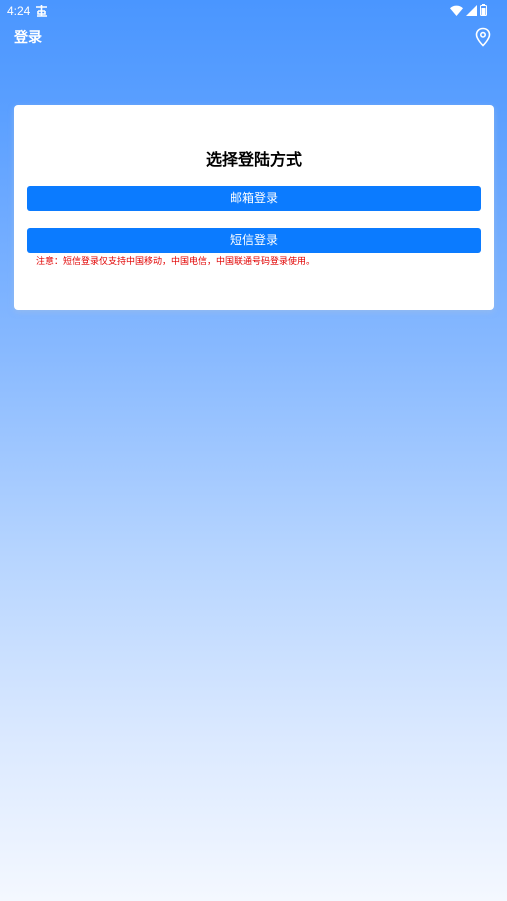 The height and width of the screenshot is (901, 507). Describe the element at coordinates (253, 159) in the screenshot. I see `card-title: 选择登陆方式` at that location.